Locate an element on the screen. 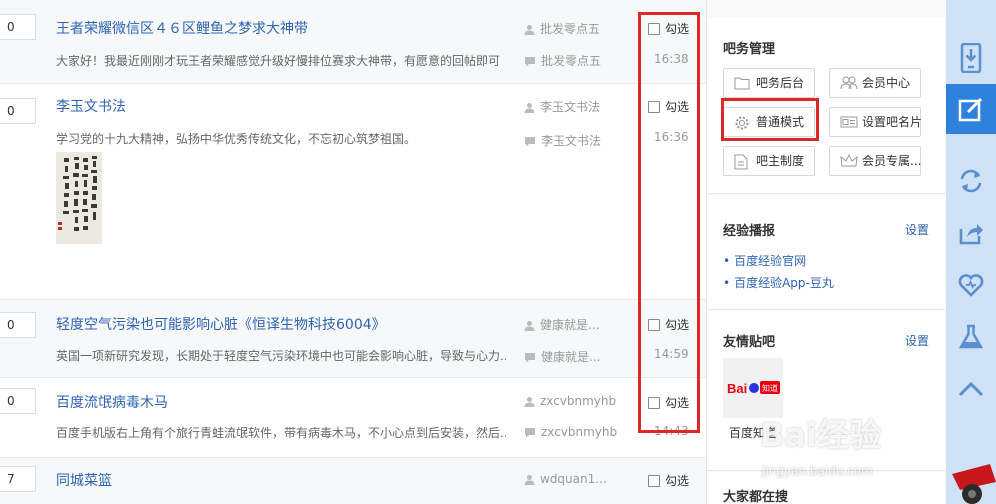 Image resolution: width=996 pixels, height=504 pixels. last-reply-user: zxcvbnmyhb is located at coordinates (570, 432).